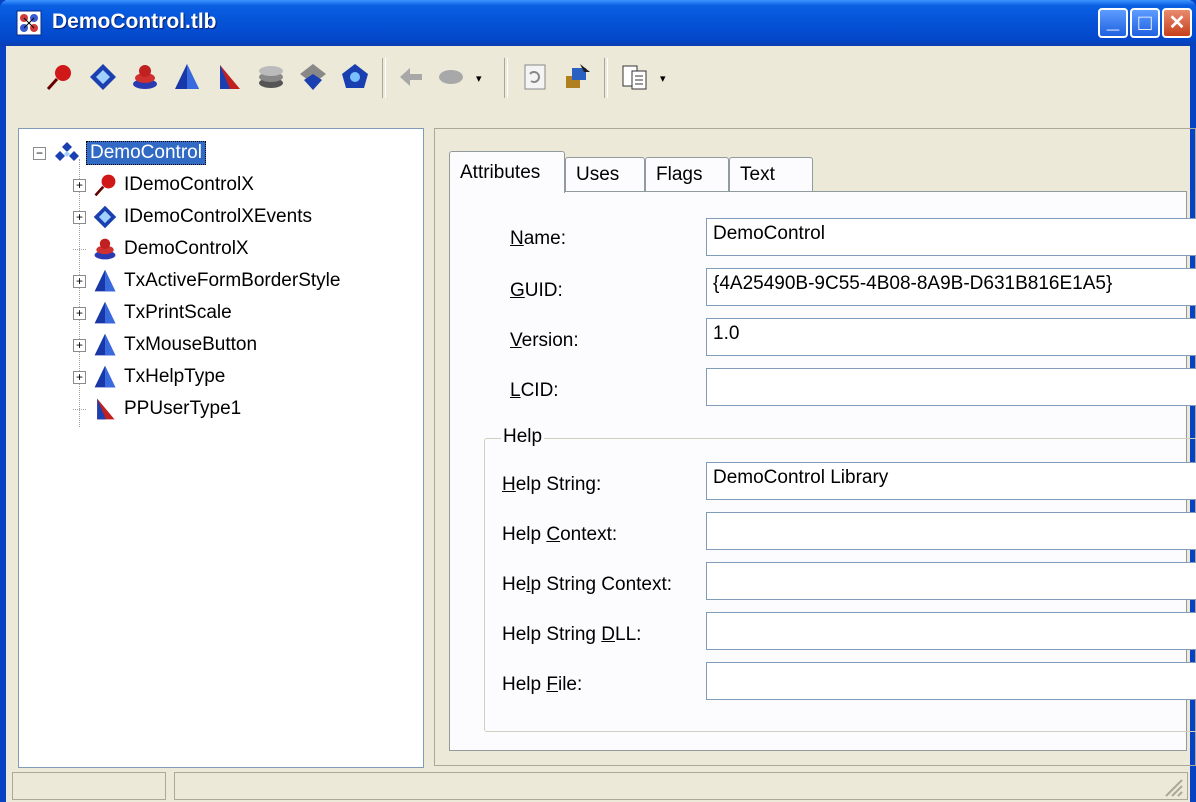 This screenshot has width=1196, height=802. I want to click on resize-grip-icon, so click(1173, 787).